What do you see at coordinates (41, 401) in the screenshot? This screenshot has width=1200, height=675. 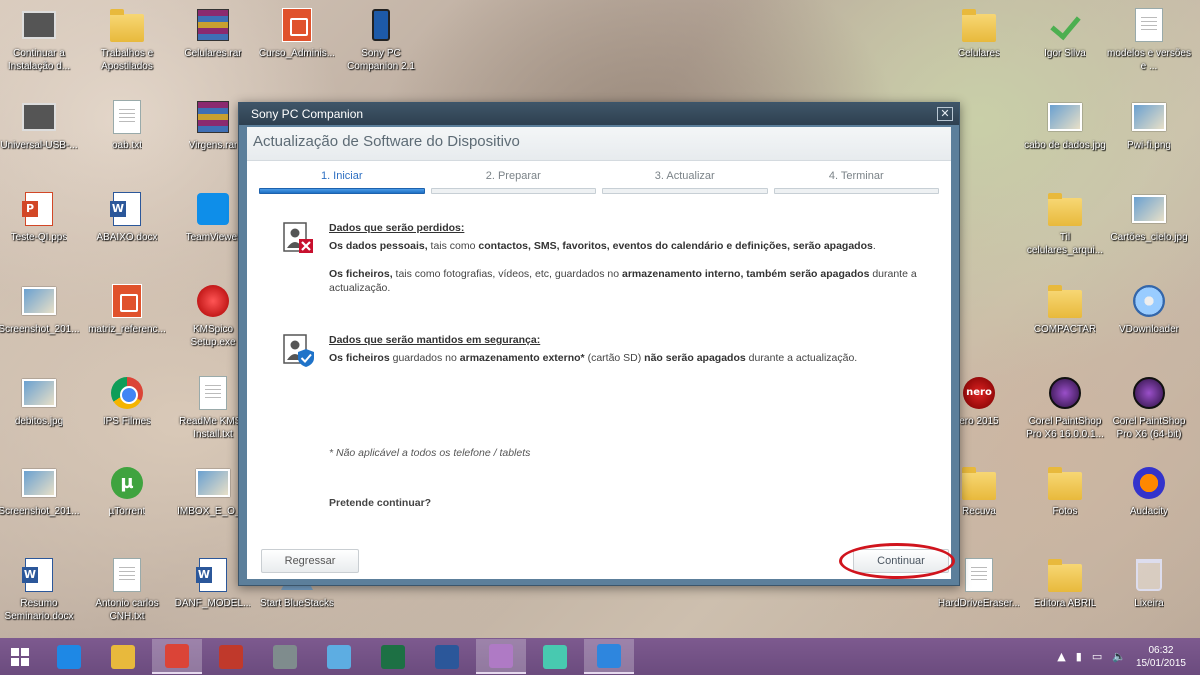 I see `desktop-icon: debitos.jpg` at bounding box center [41, 401].